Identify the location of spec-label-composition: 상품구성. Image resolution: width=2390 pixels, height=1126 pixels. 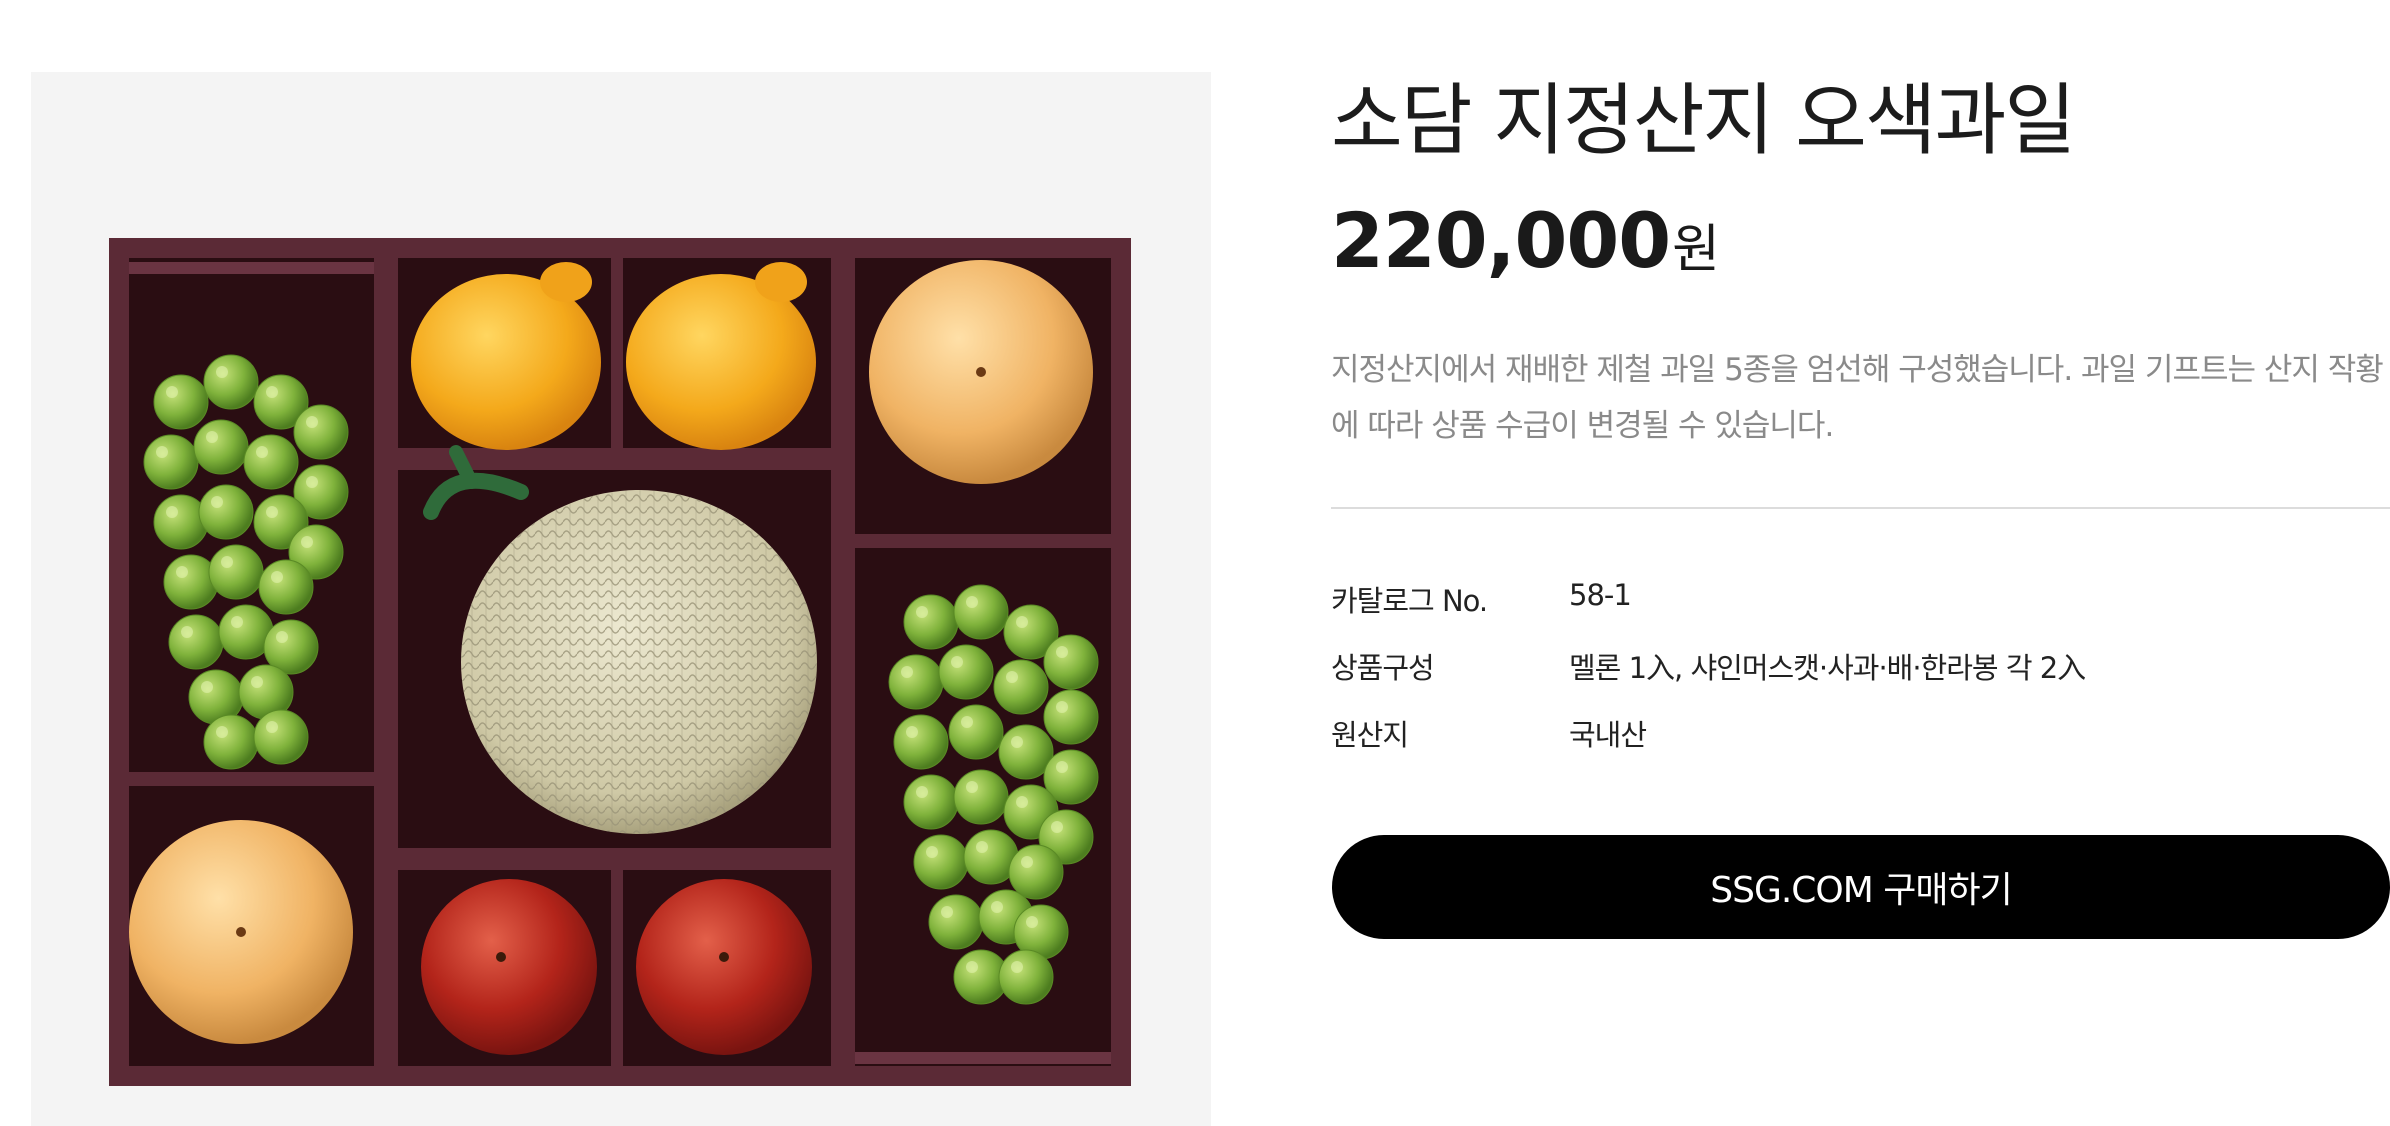
(1383, 668).